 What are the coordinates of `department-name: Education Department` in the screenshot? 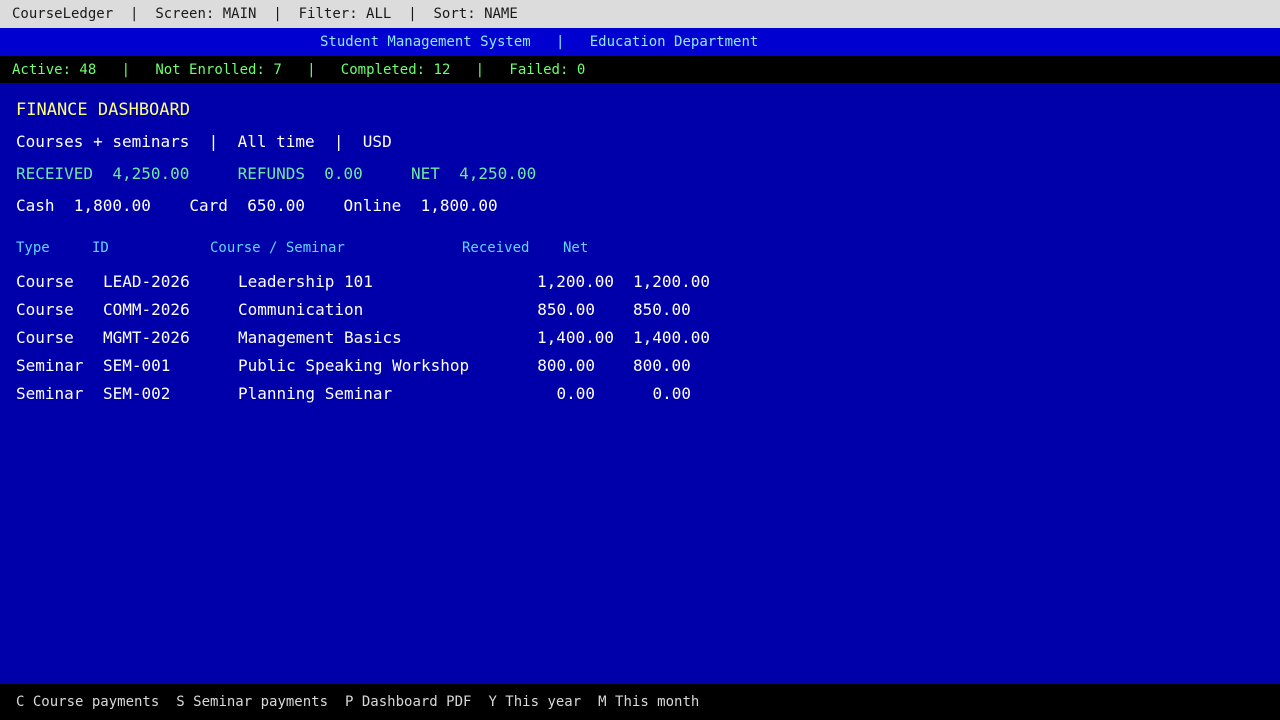 It's located at (674, 42).